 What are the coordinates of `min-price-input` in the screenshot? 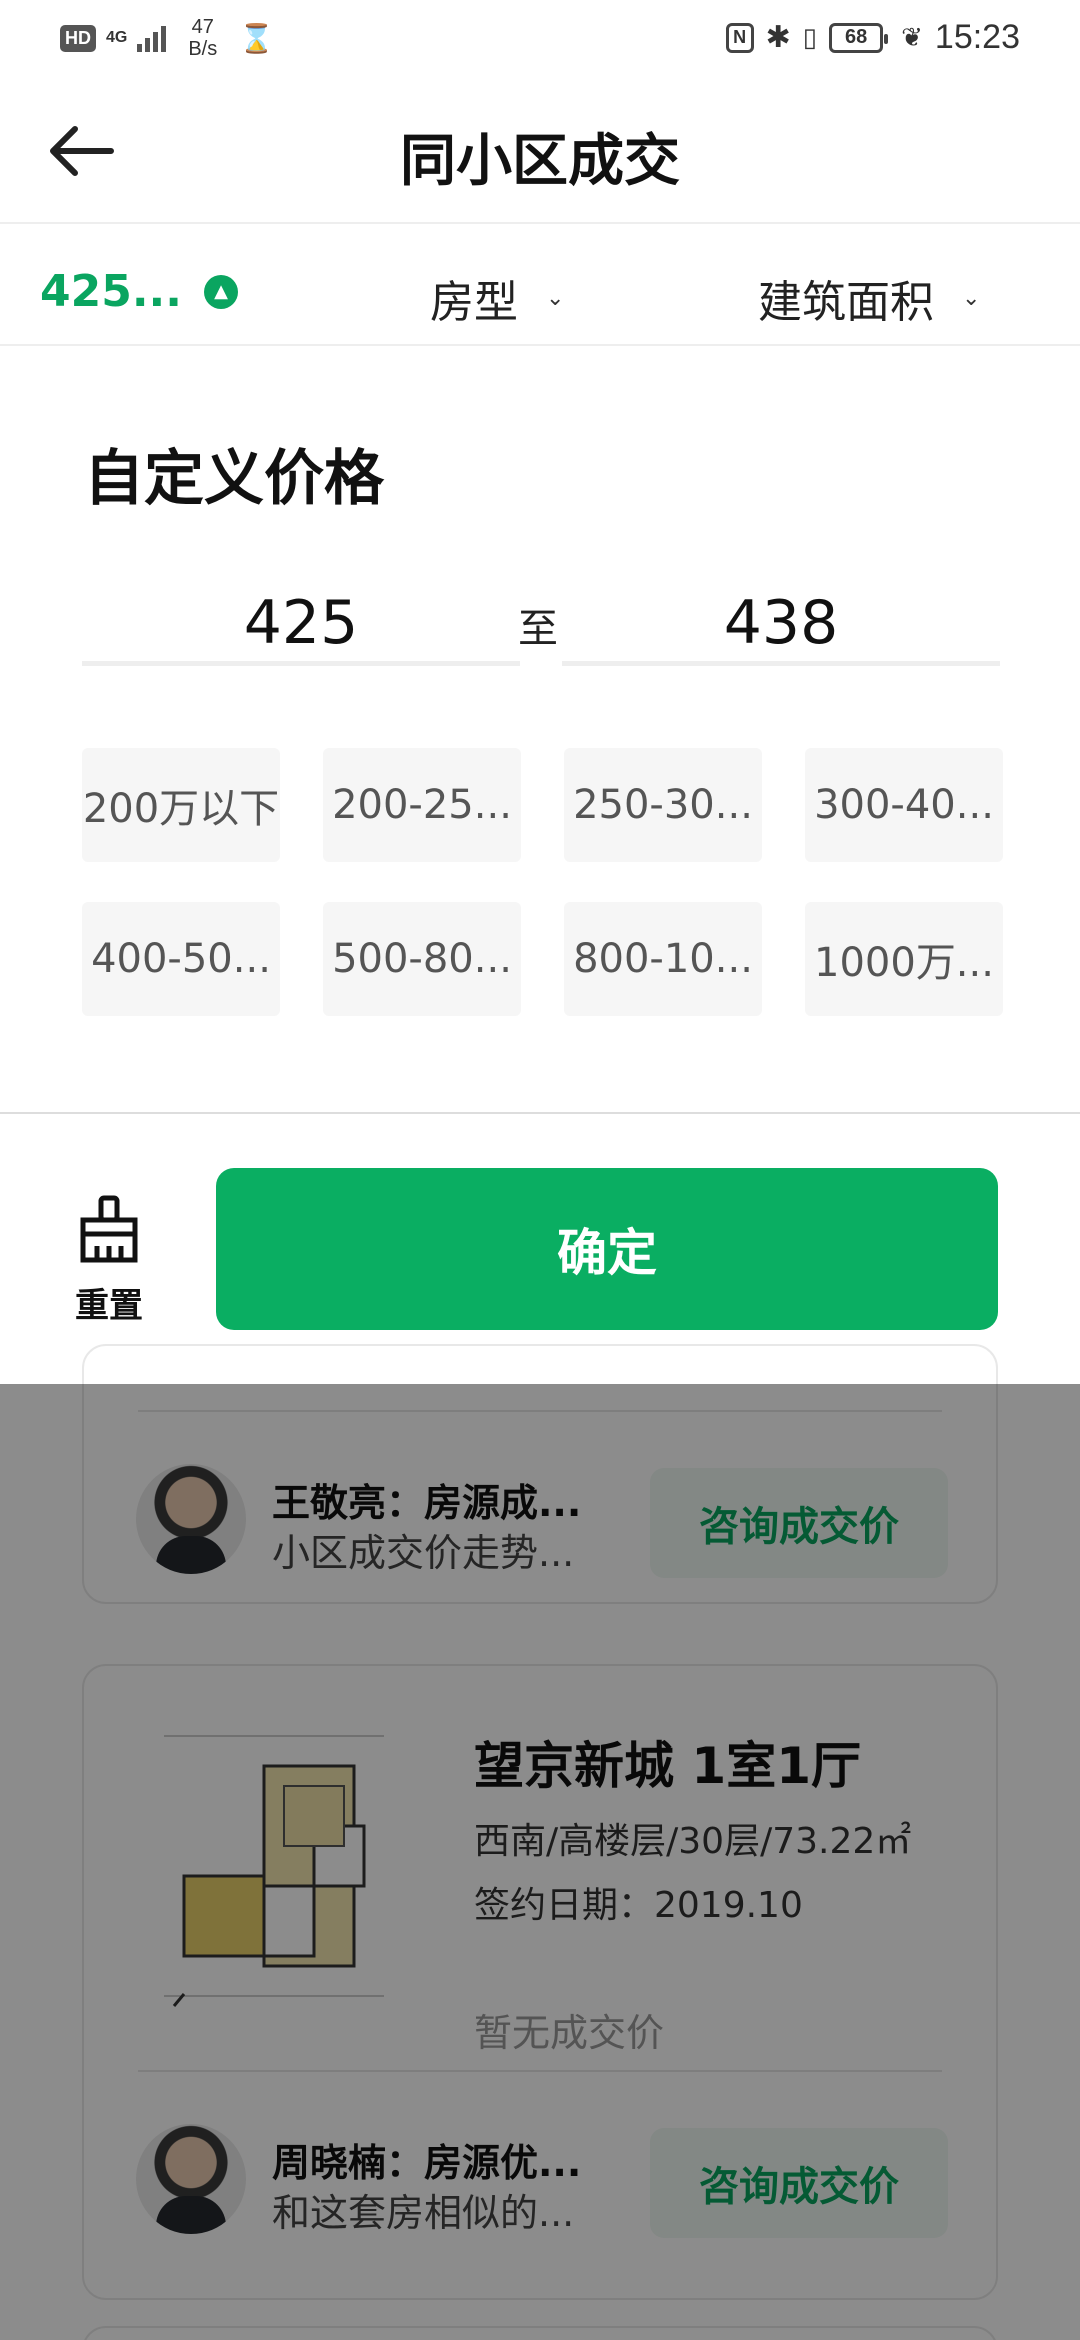 It's located at (301, 625).